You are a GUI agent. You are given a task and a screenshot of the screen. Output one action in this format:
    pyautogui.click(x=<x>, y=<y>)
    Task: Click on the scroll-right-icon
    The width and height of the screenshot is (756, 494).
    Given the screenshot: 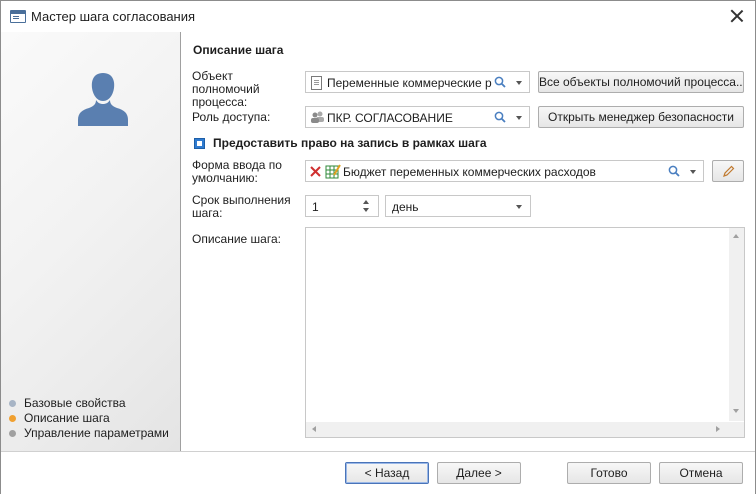 What is the action you would take?
    pyautogui.click(x=718, y=429)
    